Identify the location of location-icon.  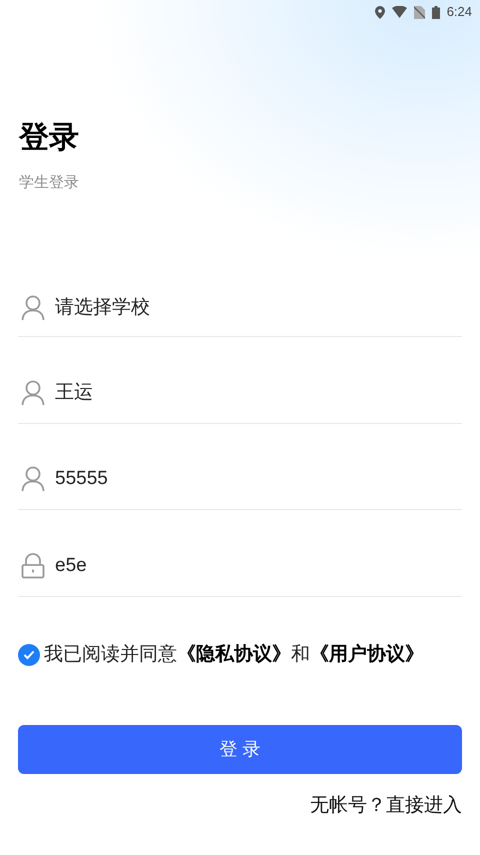
(379, 12).